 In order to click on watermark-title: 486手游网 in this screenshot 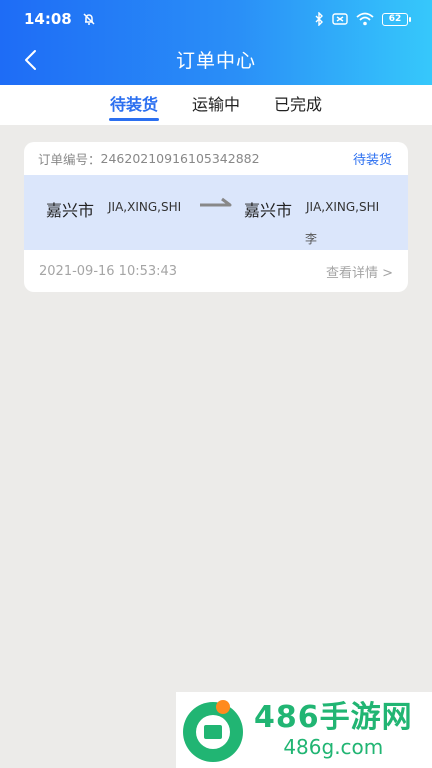, I will do `click(333, 717)`.